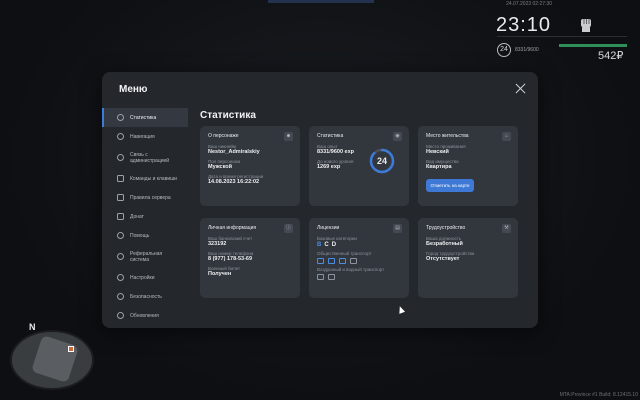  I want to click on place-value: Невский, so click(437, 152).